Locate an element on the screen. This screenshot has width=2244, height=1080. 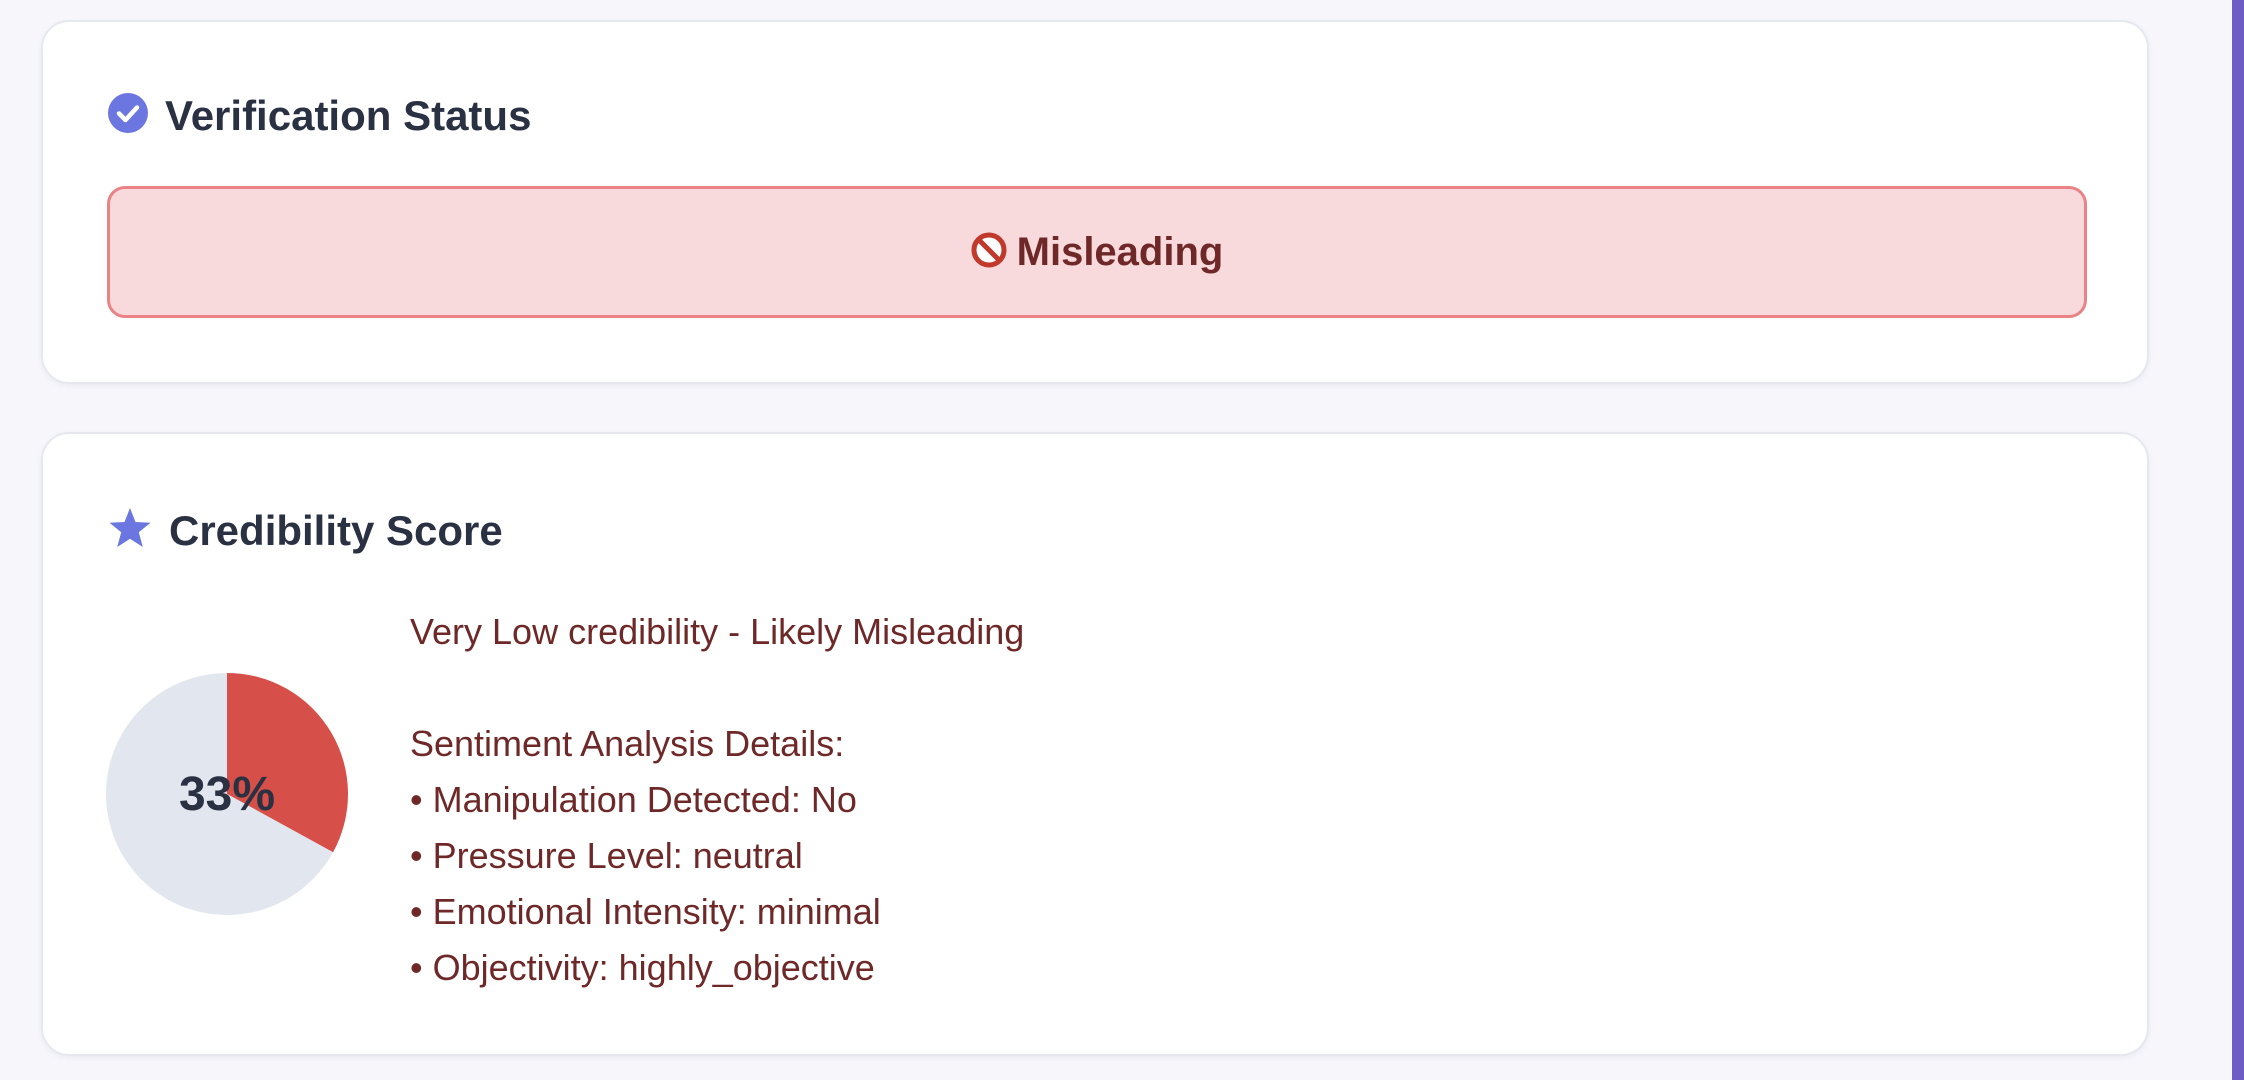
details-spacer is located at coordinates (717, 688).